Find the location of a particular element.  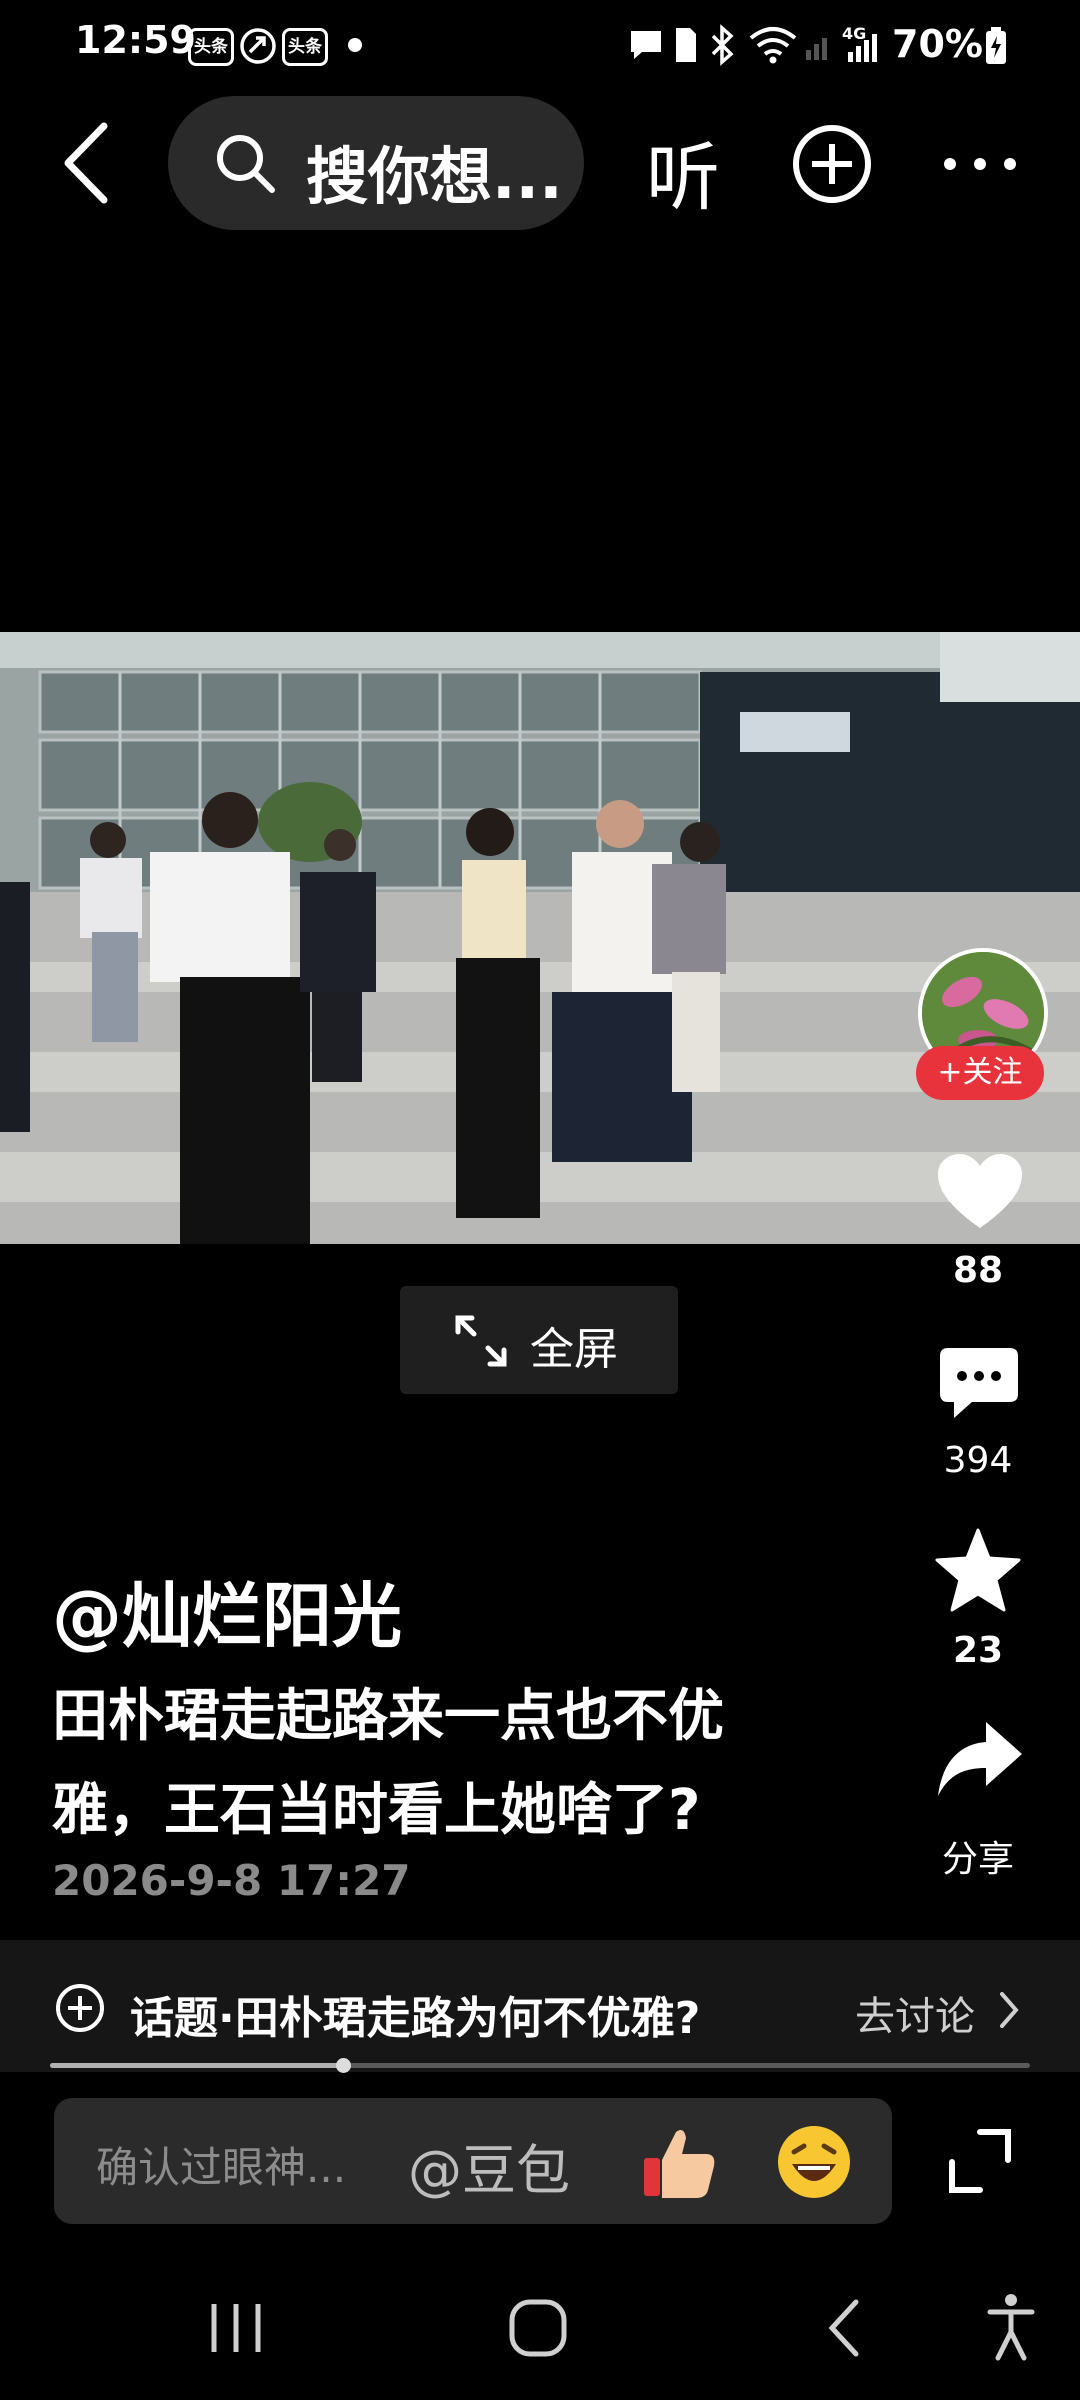

back-arrow-icon is located at coordinates (85, 163).